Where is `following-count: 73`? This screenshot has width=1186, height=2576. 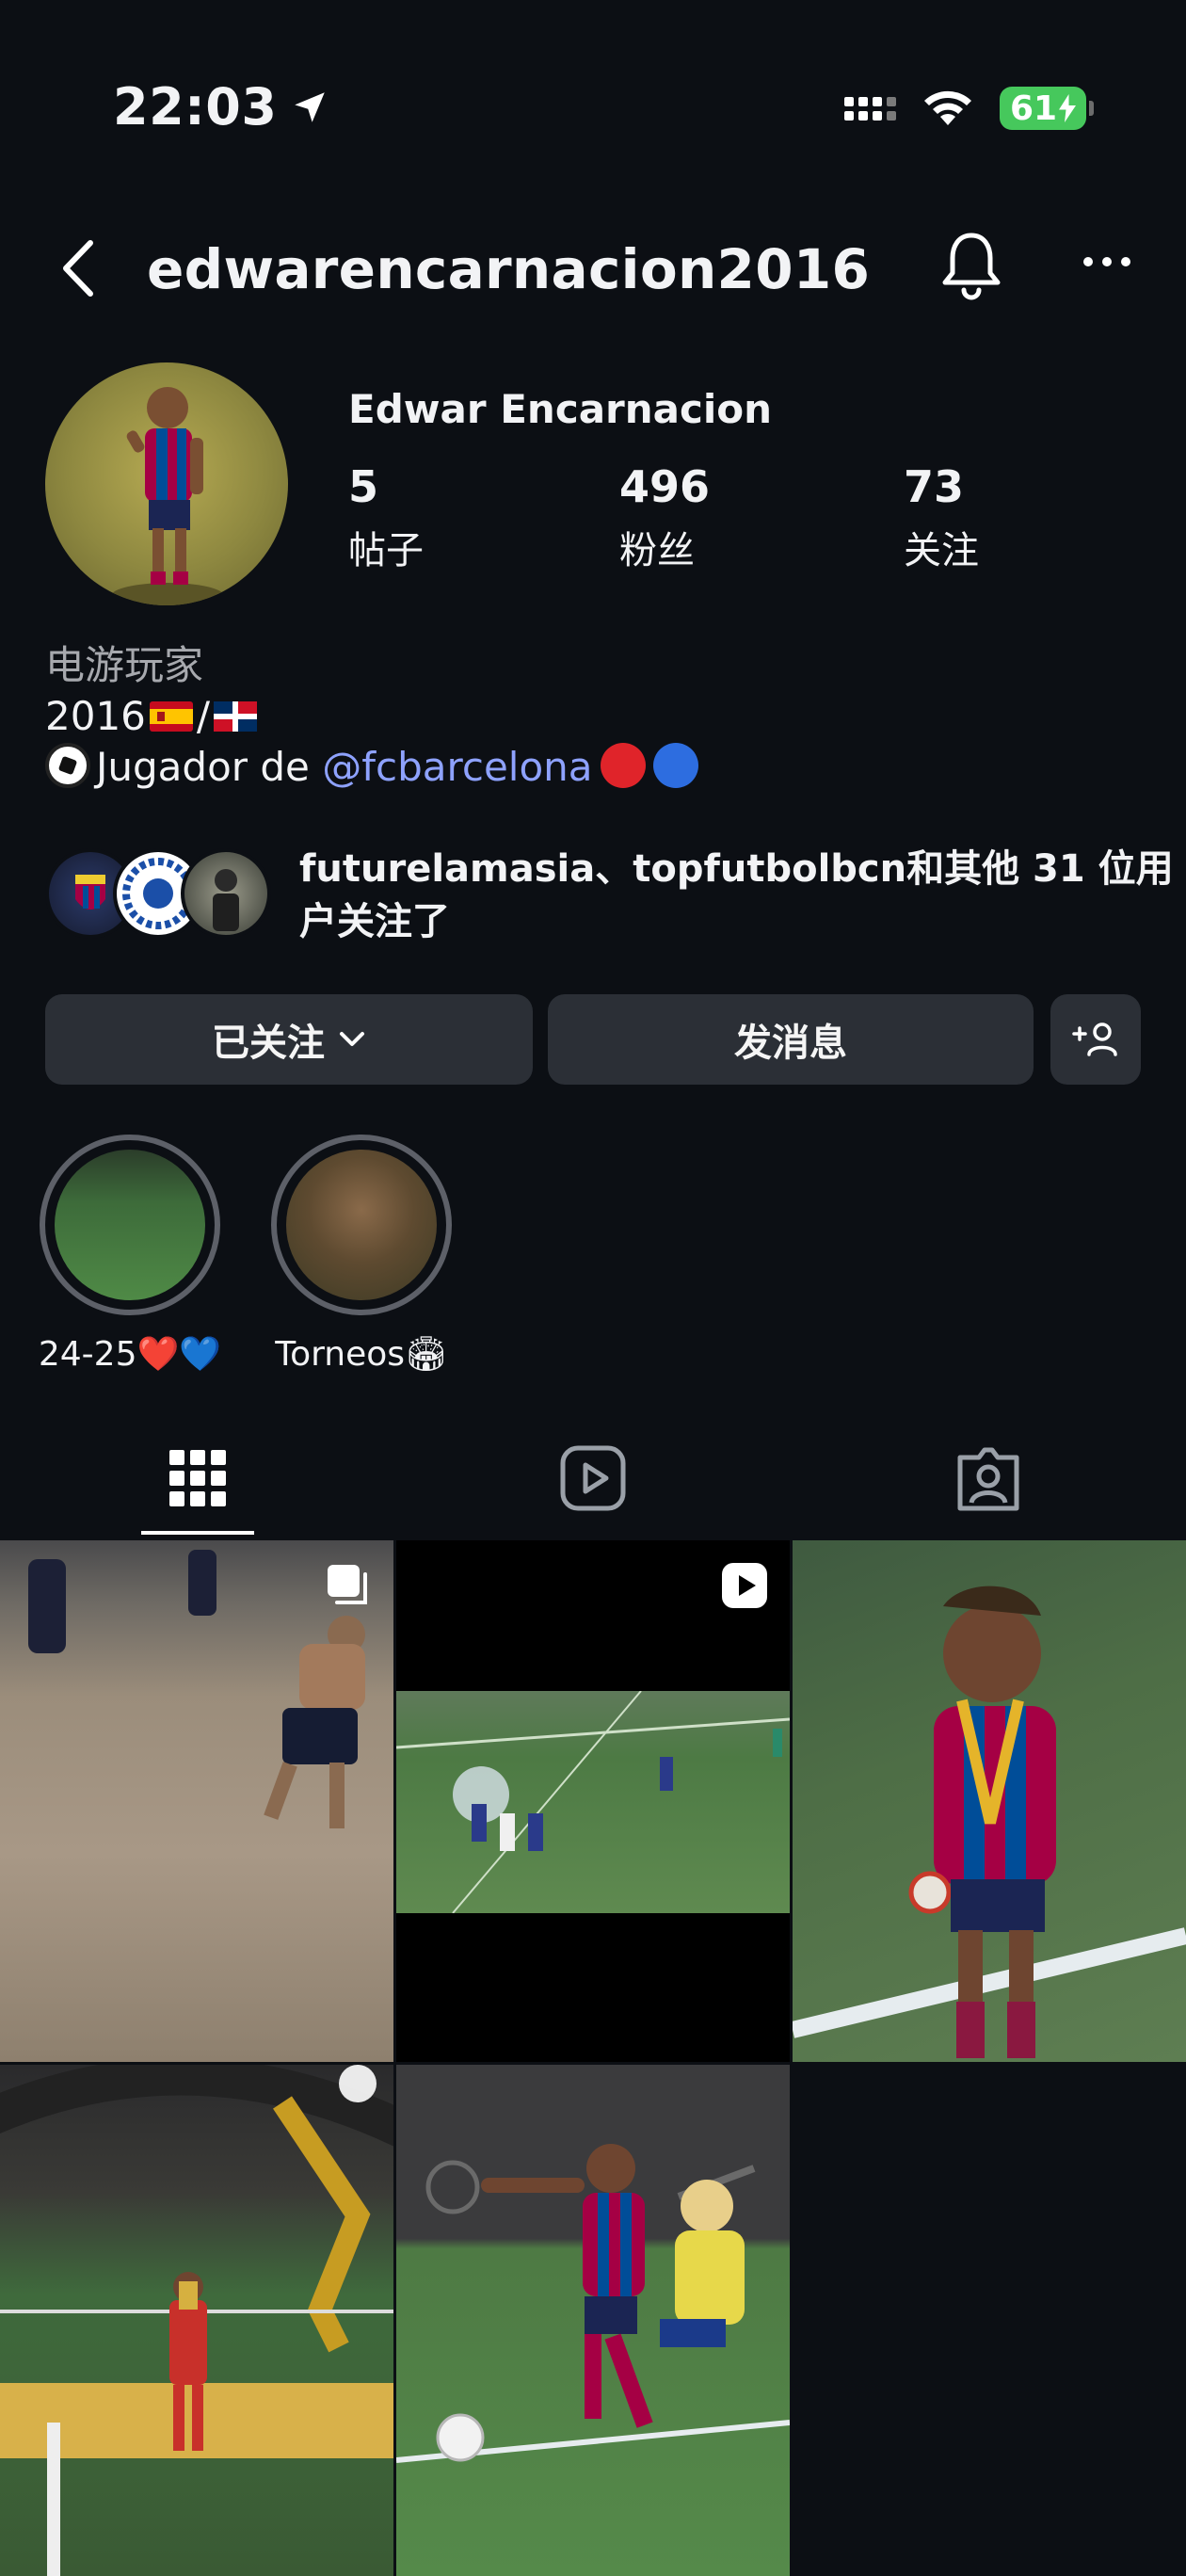
following-count: 73 is located at coordinates (934, 486).